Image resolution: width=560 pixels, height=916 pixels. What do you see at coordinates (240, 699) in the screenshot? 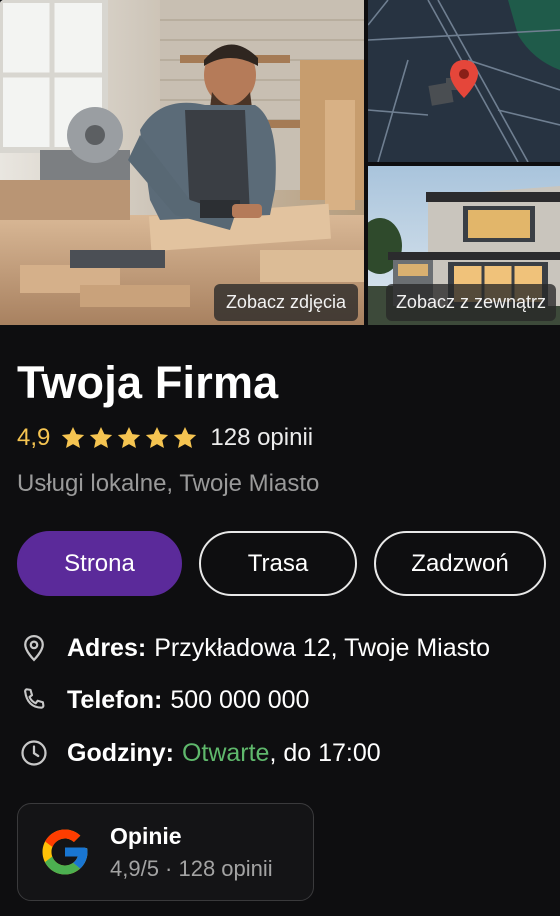
I see `phone-value: 500 000 000` at bounding box center [240, 699].